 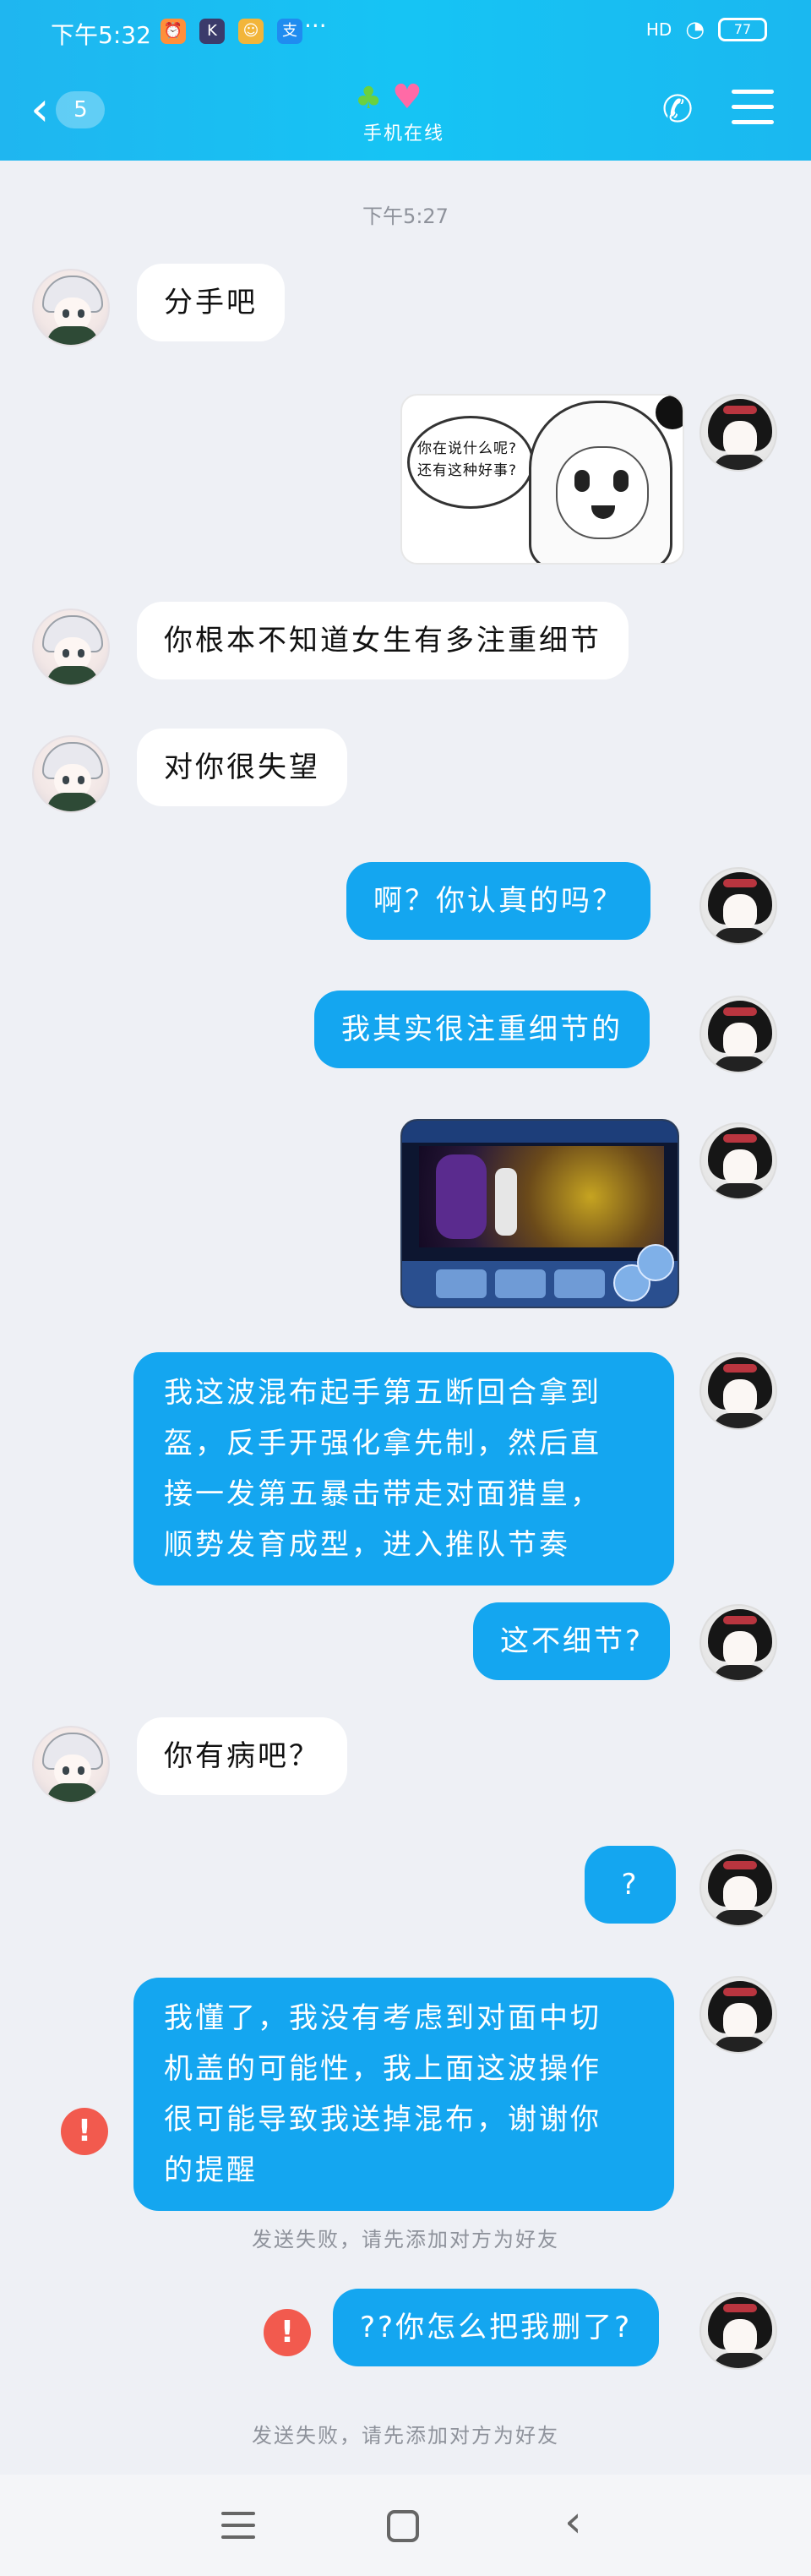 I want to click on message-timestamp: 下午5:27, so click(x=406, y=216).